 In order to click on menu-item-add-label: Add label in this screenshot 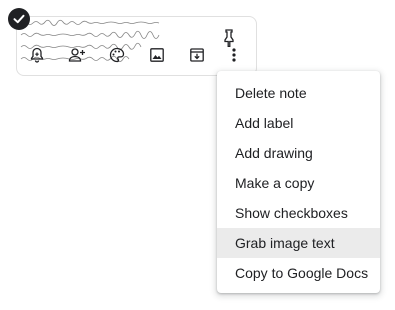, I will do `click(298, 123)`.